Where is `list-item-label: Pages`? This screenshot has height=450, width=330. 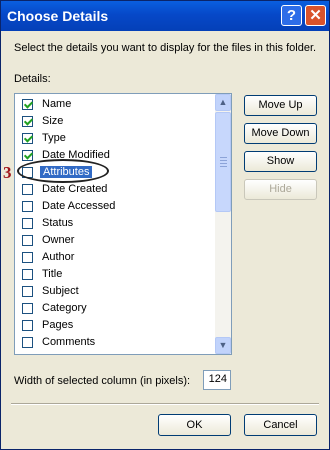 list-item-label: Pages is located at coordinates (58, 325).